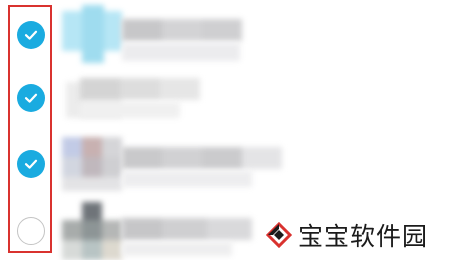  I want to click on watermark: 宝宝软件园, so click(347, 235).